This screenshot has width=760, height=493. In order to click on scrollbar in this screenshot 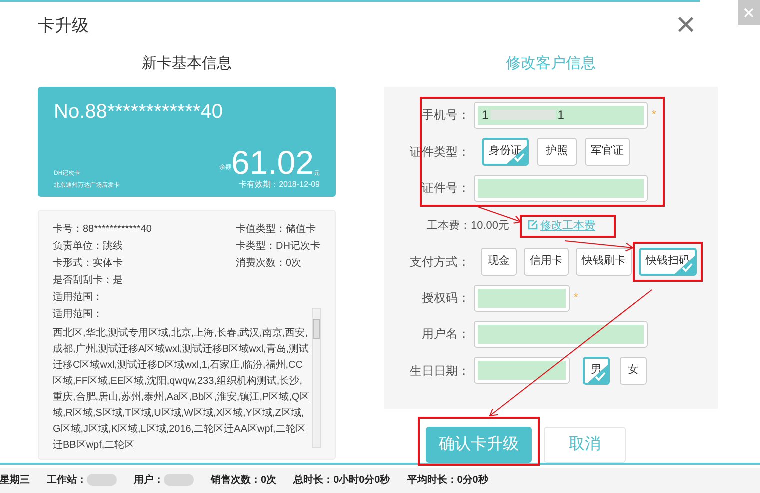, I will do `click(316, 378)`.